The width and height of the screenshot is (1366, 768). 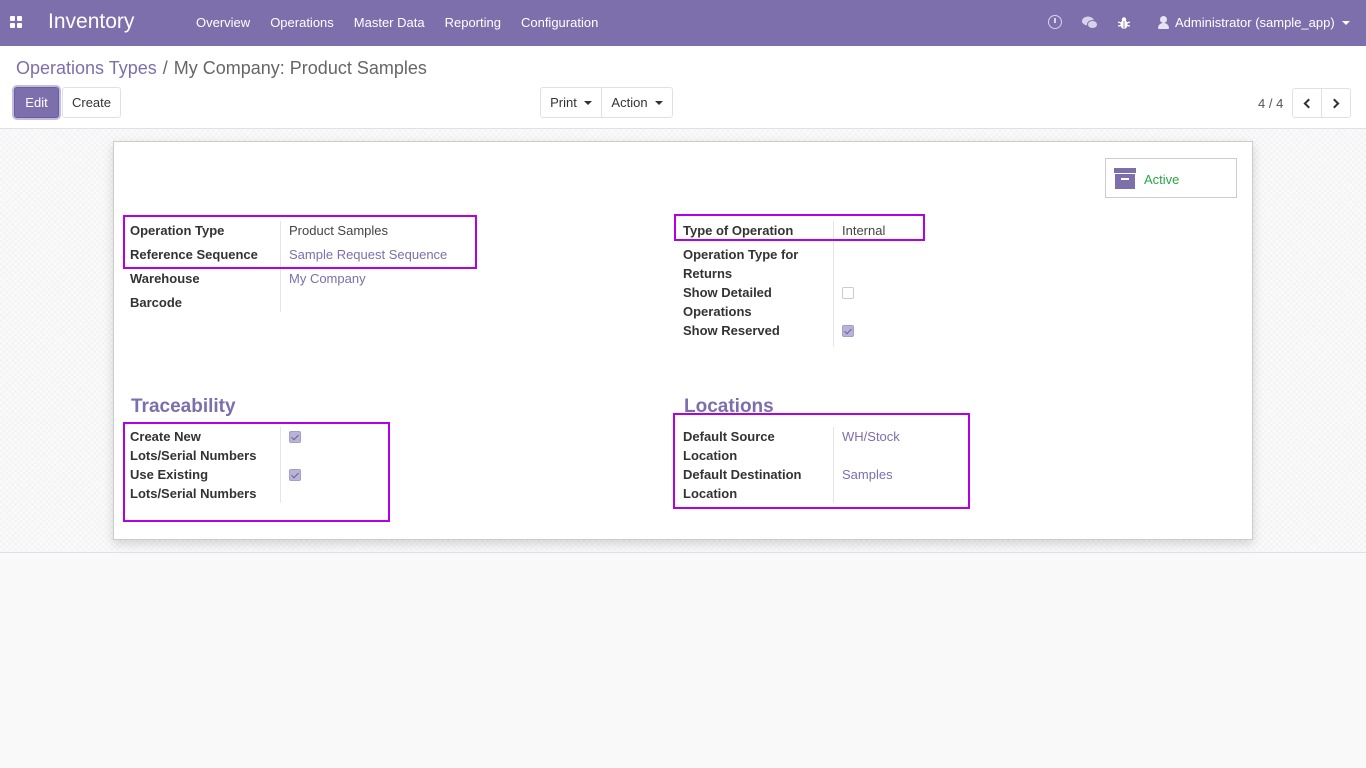 What do you see at coordinates (1124, 23) in the screenshot?
I see `bug-icon` at bounding box center [1124, 23].